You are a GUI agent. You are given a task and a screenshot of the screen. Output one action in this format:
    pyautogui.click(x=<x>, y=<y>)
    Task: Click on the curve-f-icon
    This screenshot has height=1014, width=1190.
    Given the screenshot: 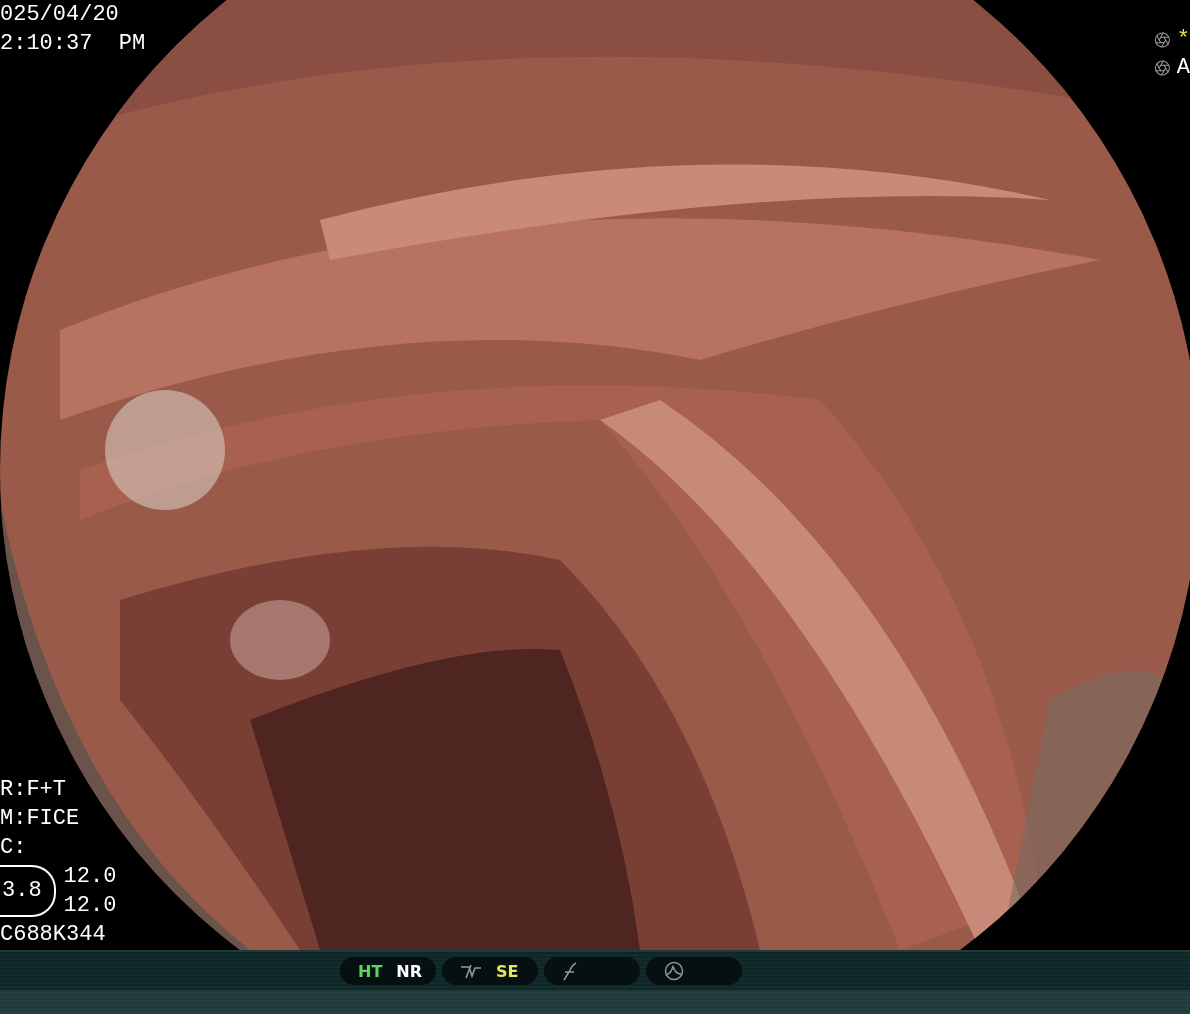 What is the action you would take?
    pyautogui.click(x=570, y=971)
    